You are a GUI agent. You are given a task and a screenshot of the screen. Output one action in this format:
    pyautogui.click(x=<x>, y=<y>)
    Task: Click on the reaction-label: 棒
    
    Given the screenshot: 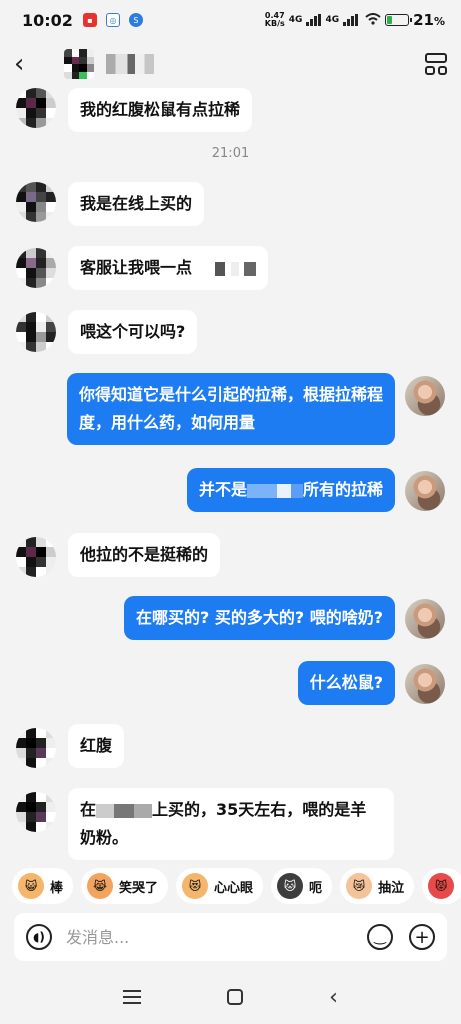 What is the action you would take?
    pyautogui.click(x=57, y=888)
    